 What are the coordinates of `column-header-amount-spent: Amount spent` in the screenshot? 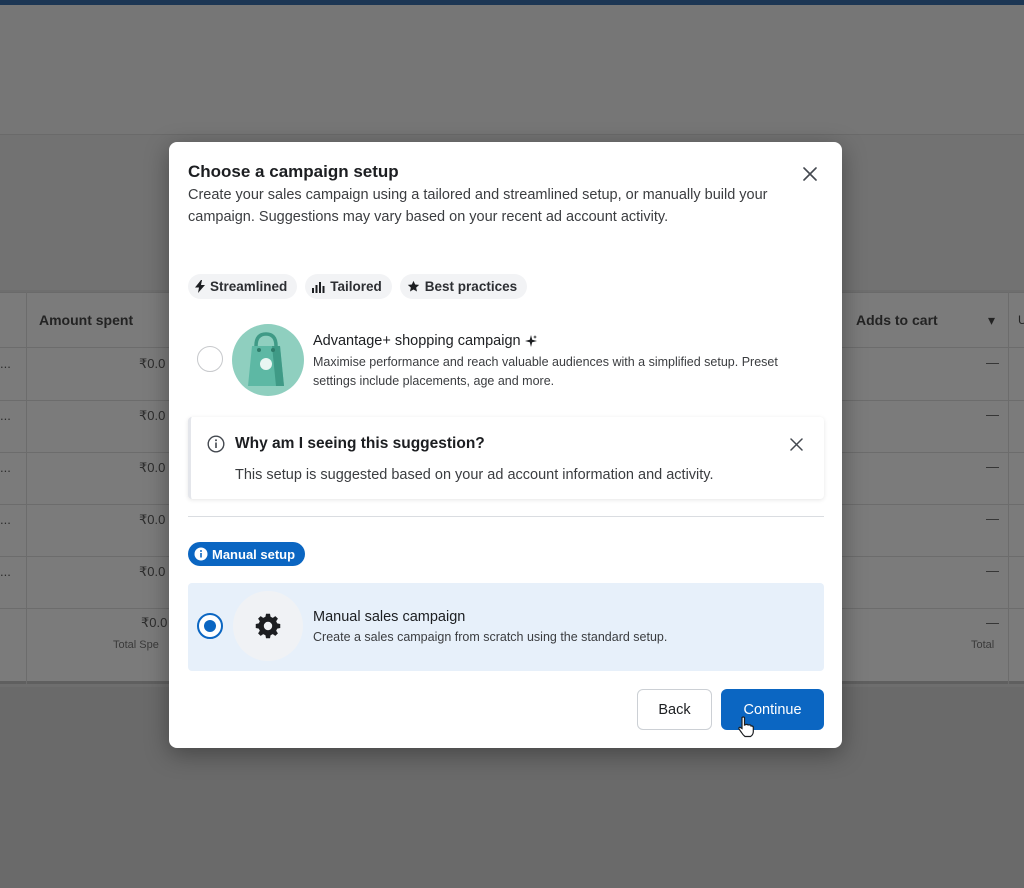 It's located at (86, 320).